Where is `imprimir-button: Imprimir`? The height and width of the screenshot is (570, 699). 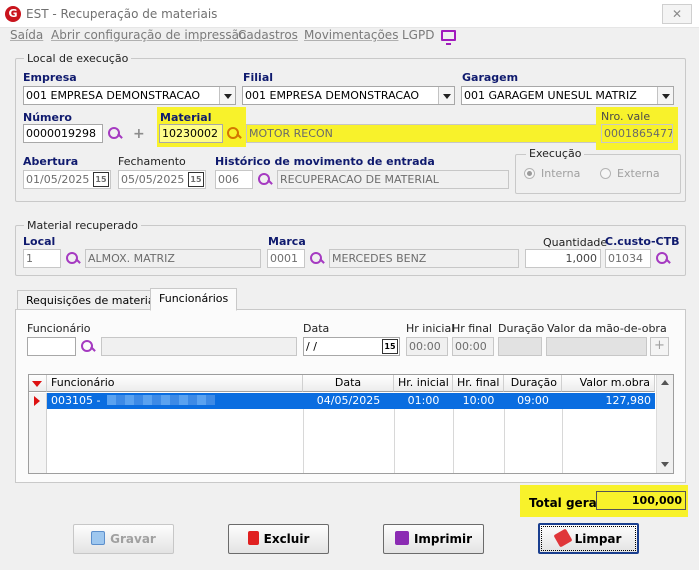 imprimir-button: Imprimir is located at coordinates (433, 539).